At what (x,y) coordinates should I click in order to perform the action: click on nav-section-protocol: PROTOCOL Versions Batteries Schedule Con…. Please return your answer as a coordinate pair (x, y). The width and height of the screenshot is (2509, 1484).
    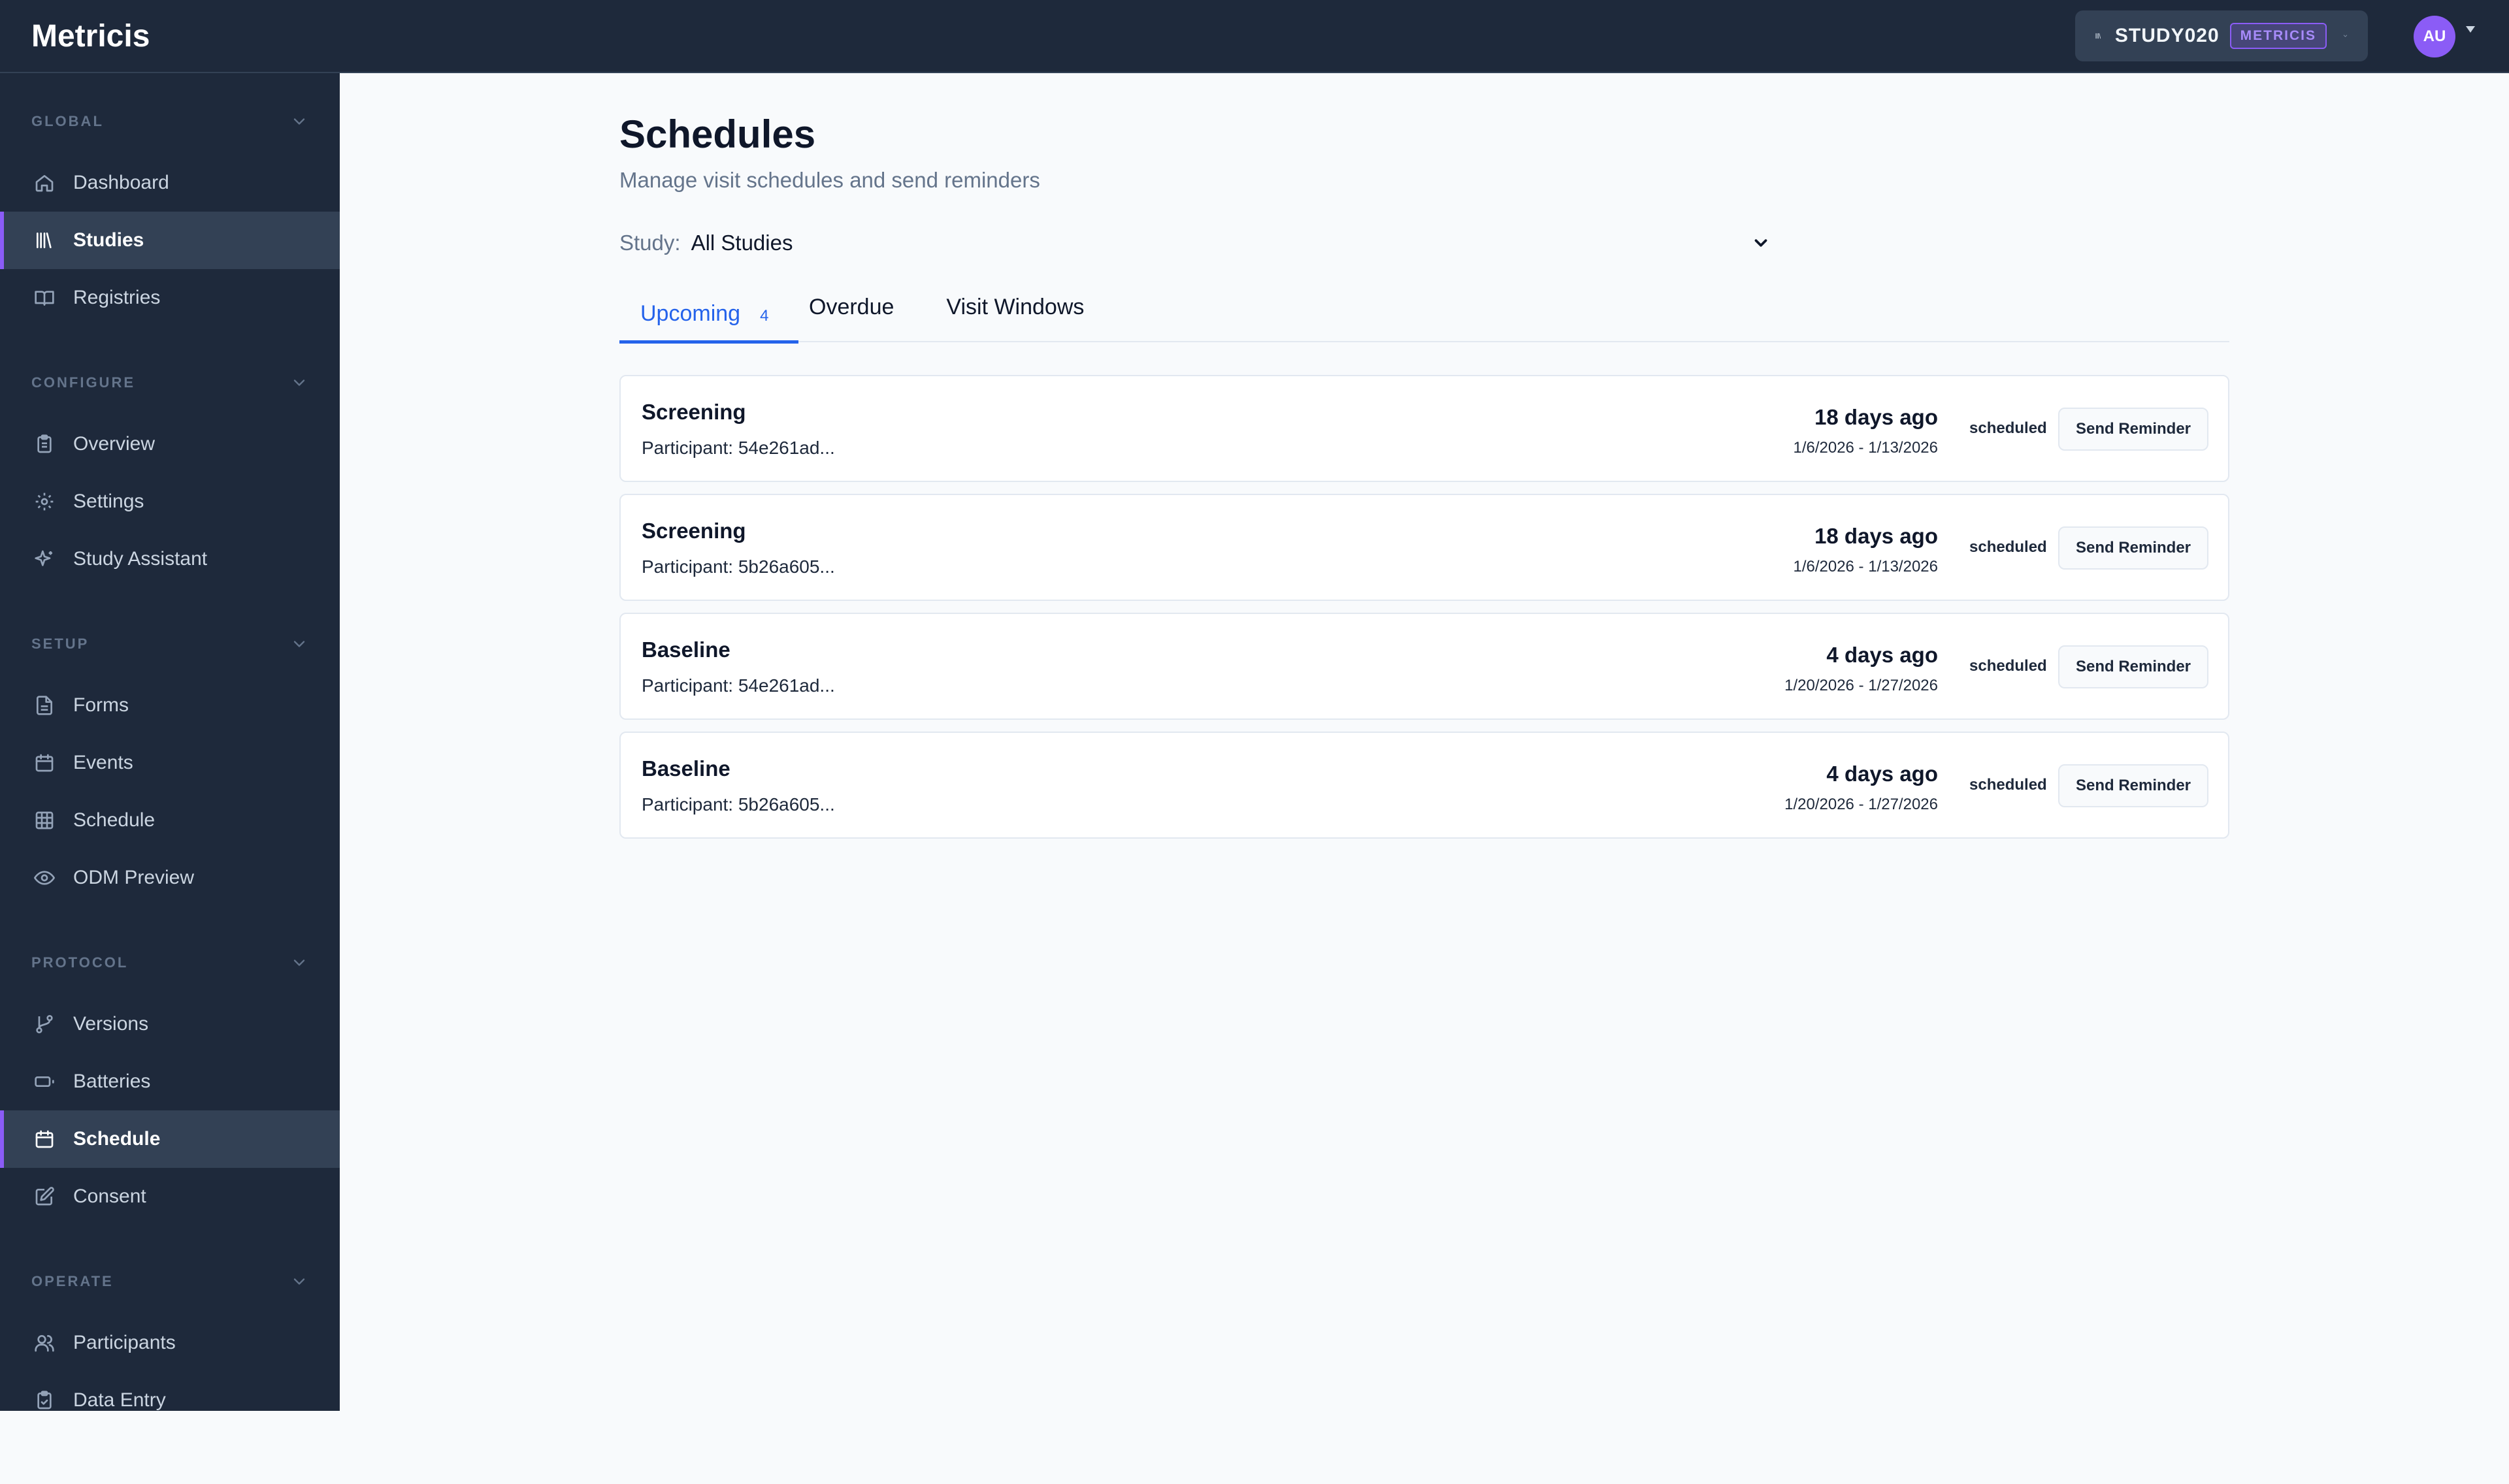
    Looking at the image, I should click on (170, 1080).